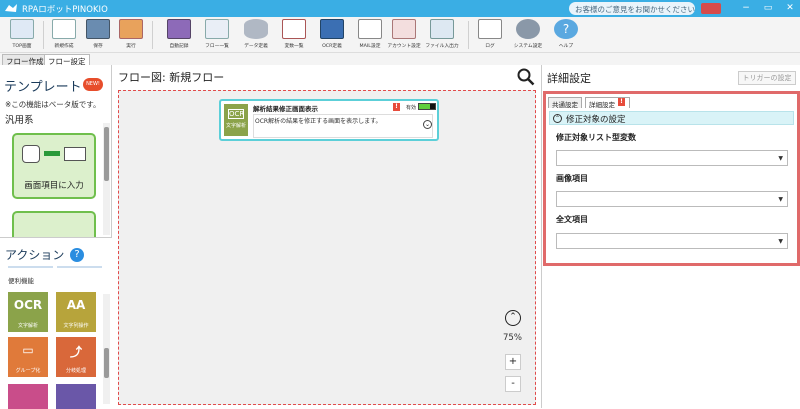 This screenshot has width=800, height=409. I want to click on action-ocr-button: OCR 文字解析, so click(28, 312).